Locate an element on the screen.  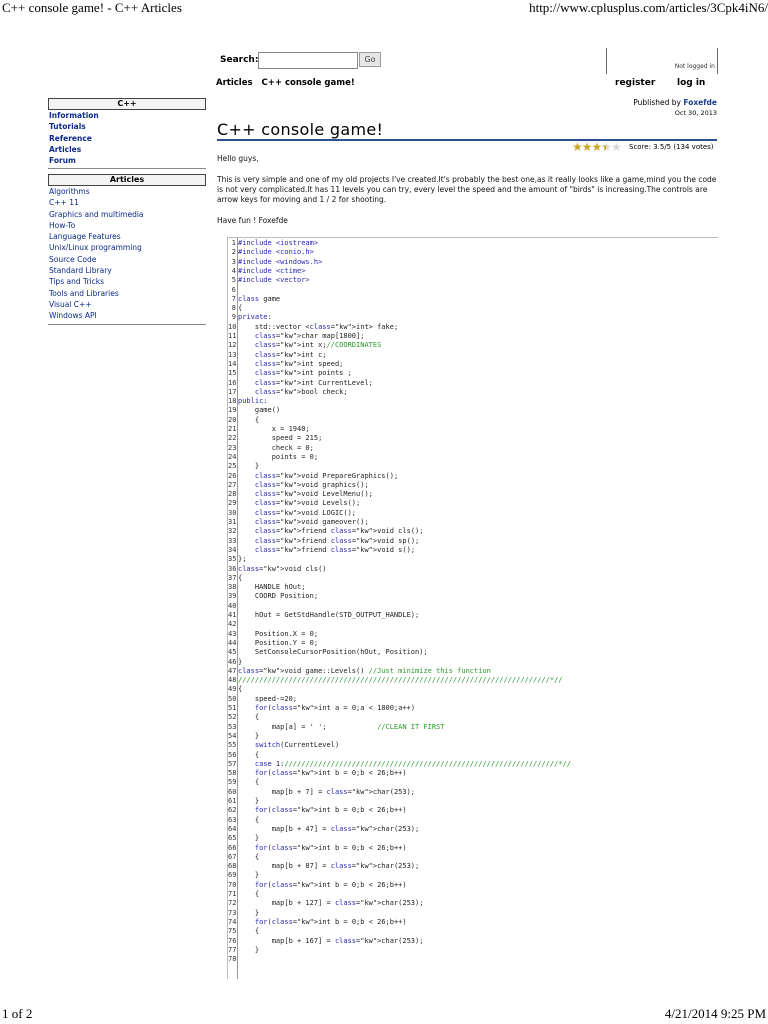
sidebar-item-tutorials: Tutorials is located at coordinates (127, 126).